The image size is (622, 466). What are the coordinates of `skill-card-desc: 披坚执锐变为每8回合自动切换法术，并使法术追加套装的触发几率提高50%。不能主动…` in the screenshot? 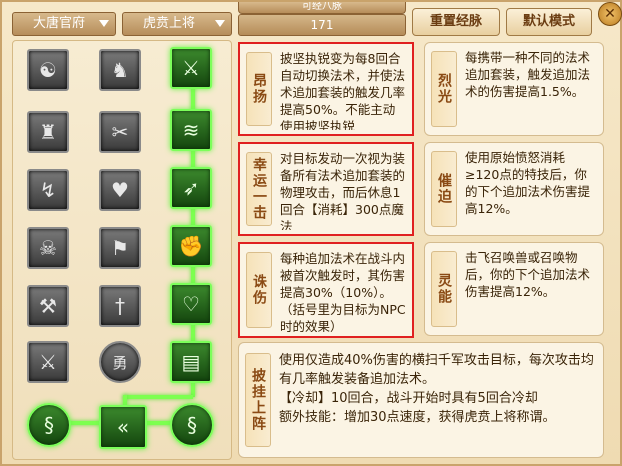 It's located at (343, 90).